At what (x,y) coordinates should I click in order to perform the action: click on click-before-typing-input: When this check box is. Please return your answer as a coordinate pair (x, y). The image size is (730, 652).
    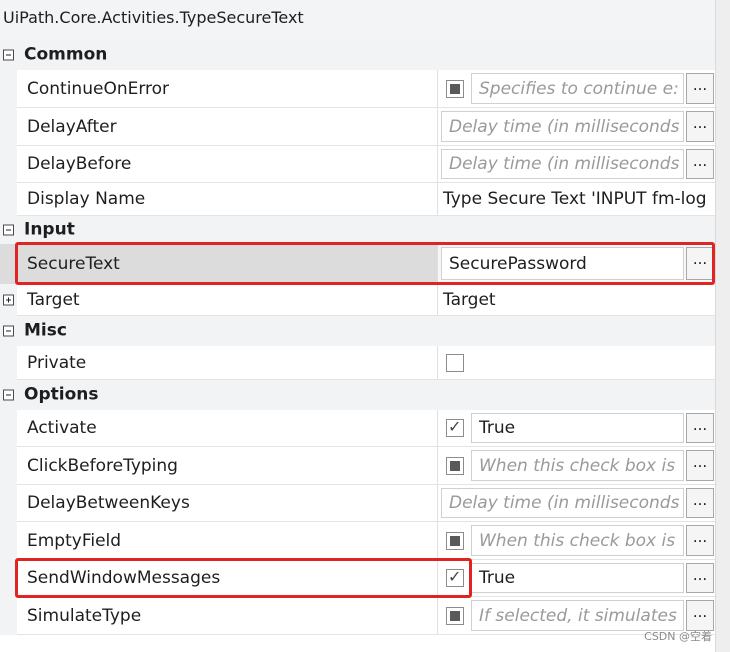
    Looking at the image, I should click on (577, 465).